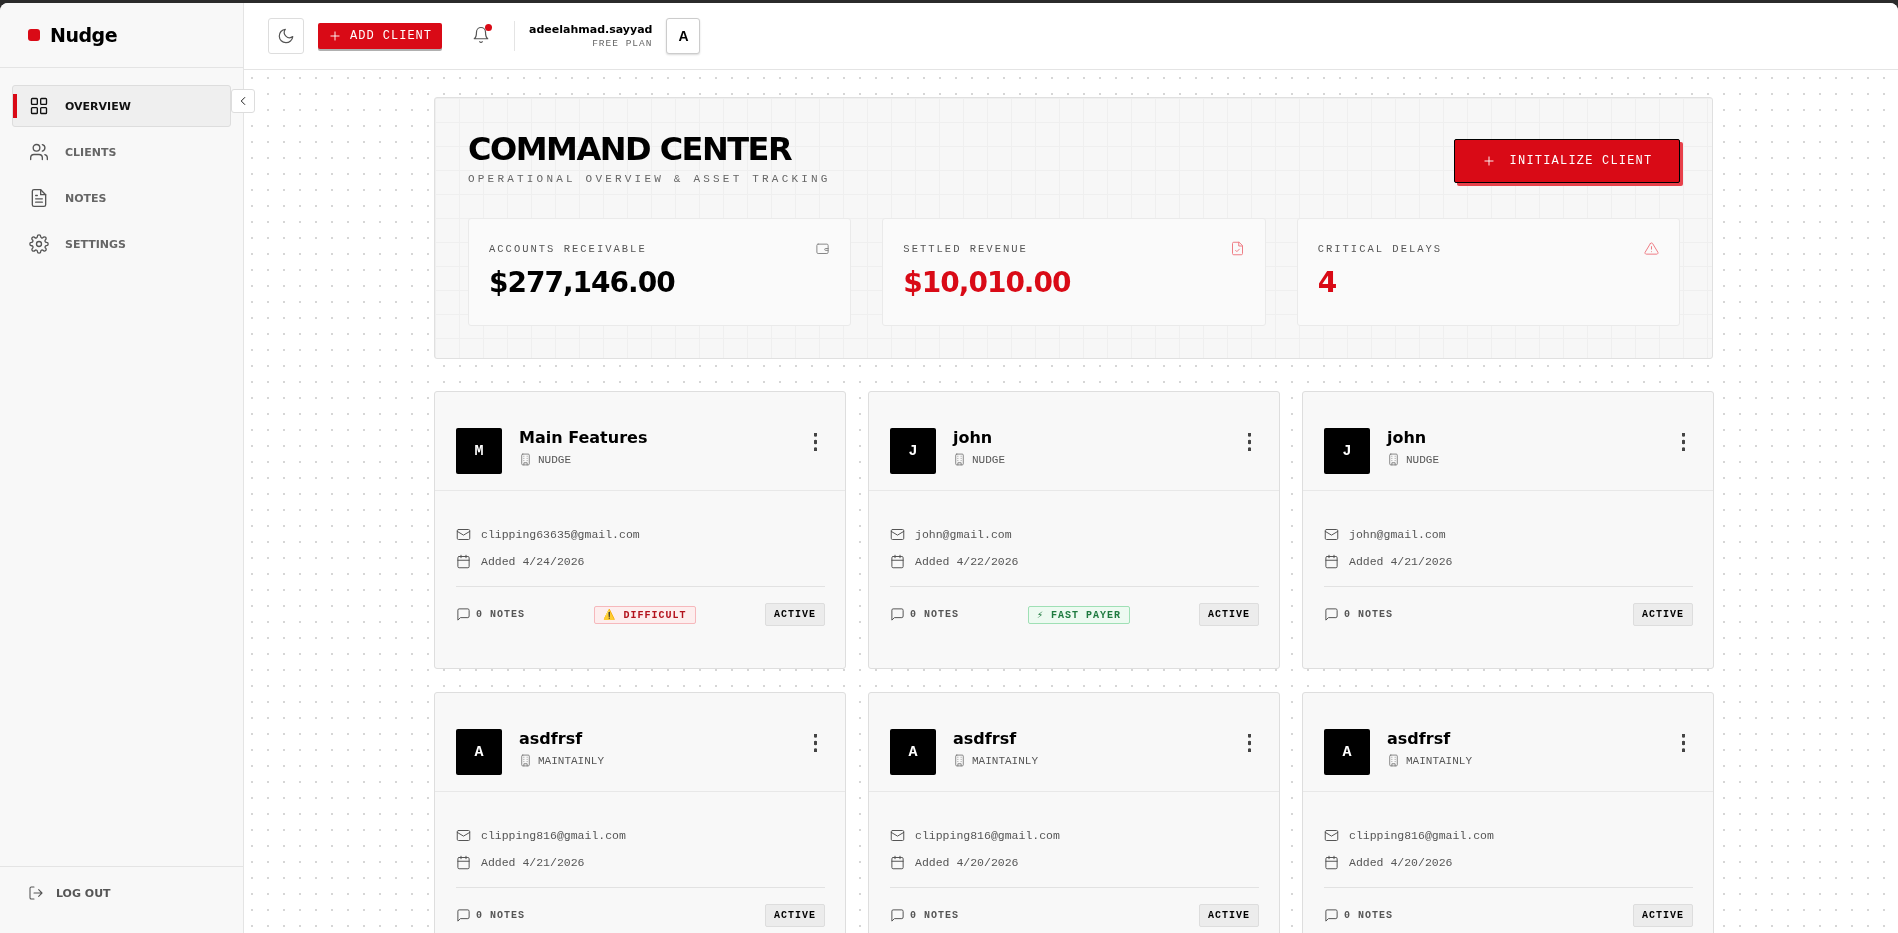 This screenshot has width=1898, height=933. What do you see at coordinates (1567, 161) in the screenshot?
I see `initialize-client-button: INITIALIZE CLIENT` at bounding box center [1567, 161].